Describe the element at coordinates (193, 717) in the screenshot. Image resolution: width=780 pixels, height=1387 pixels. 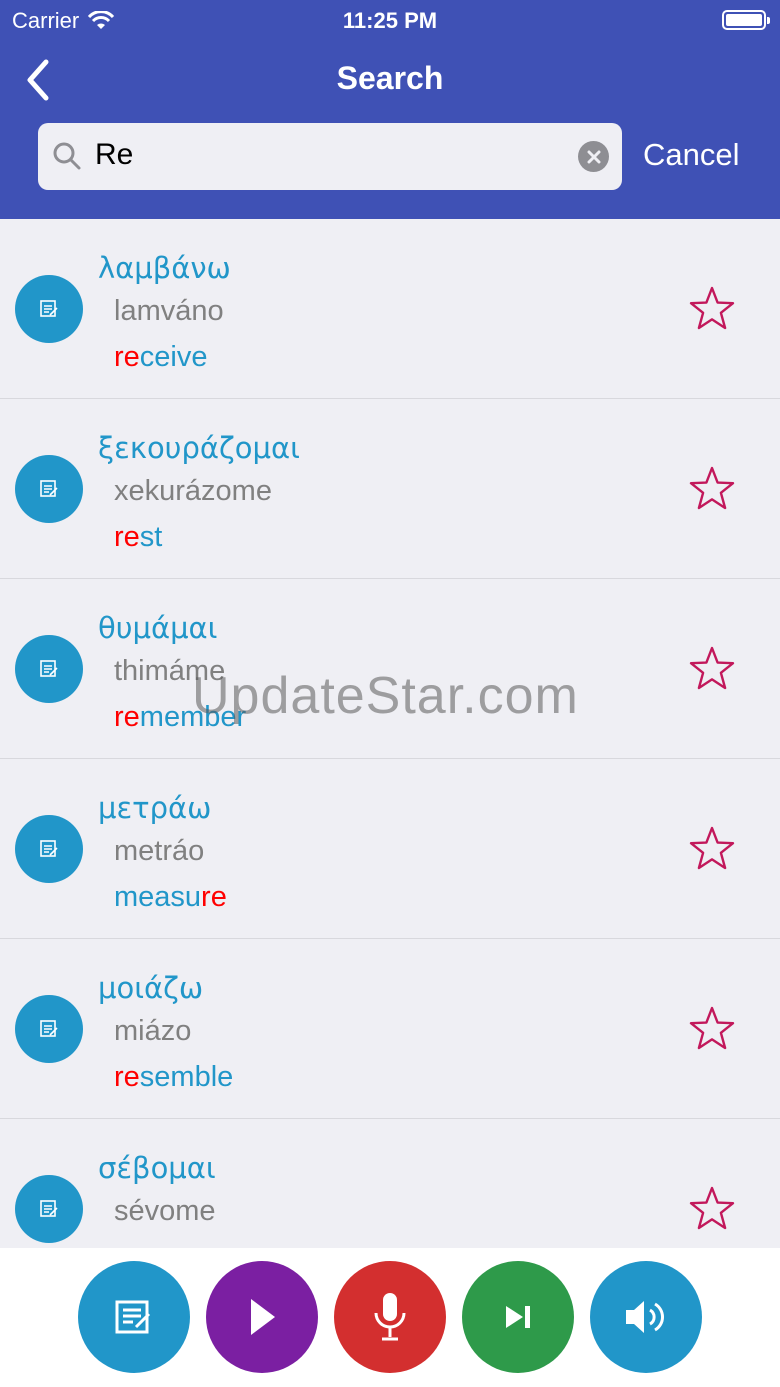
I see `english-suffix: member` at that location.